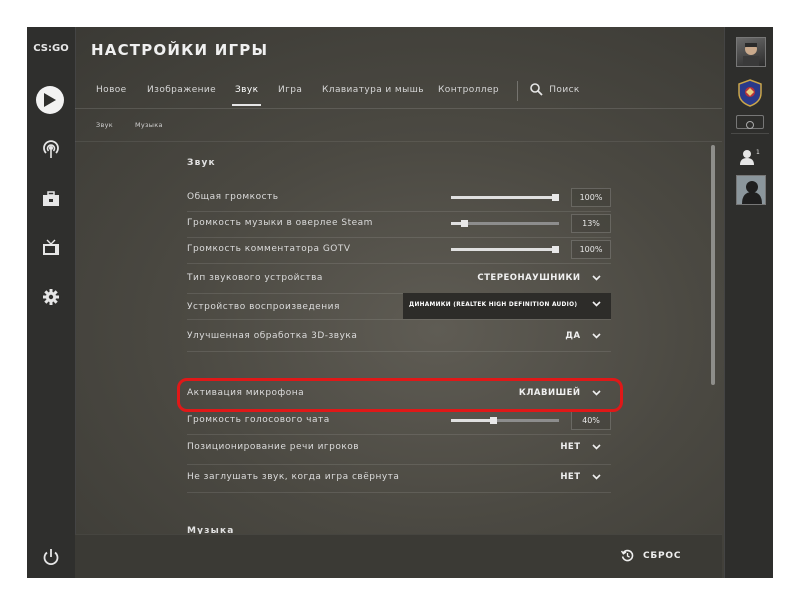 The image size is (800, 606). I want to click on tab-sound: Звук, so click(246, 90).